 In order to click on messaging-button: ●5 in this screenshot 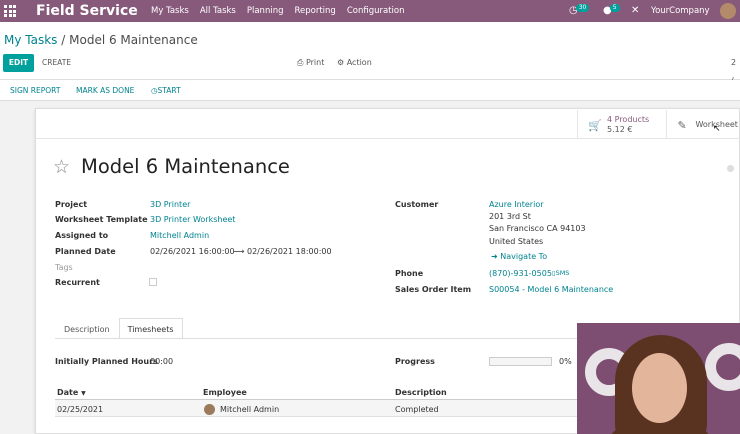, I will do `click(612, 11)`.